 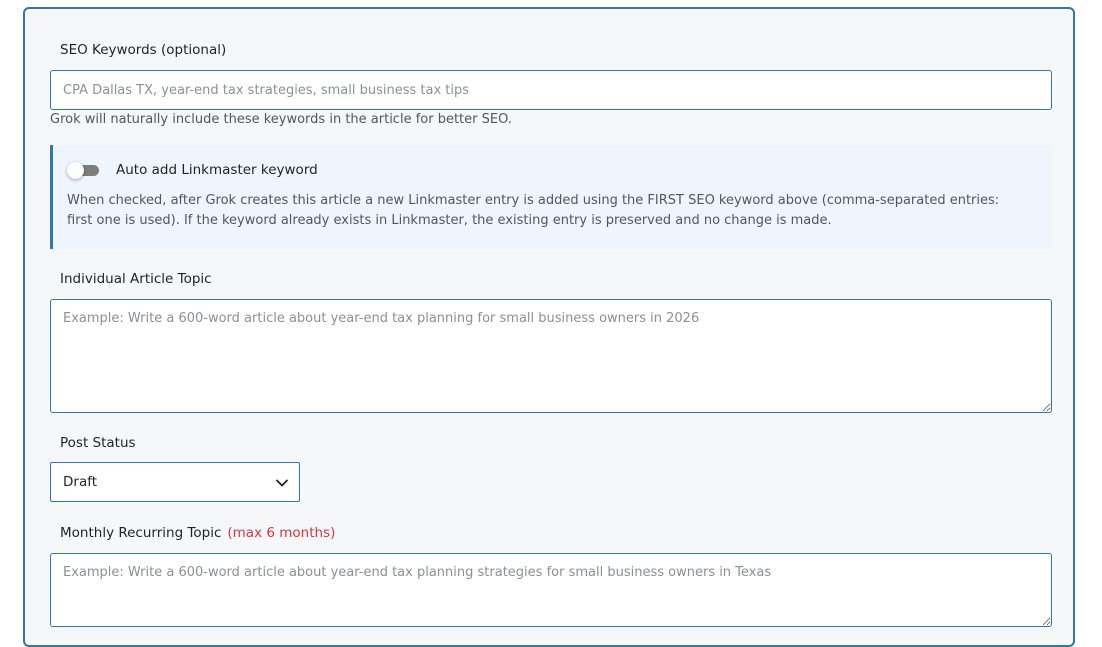 I want to click on seo-keywords-label: SEO Keywords (optional), so click(x=143, y=50).